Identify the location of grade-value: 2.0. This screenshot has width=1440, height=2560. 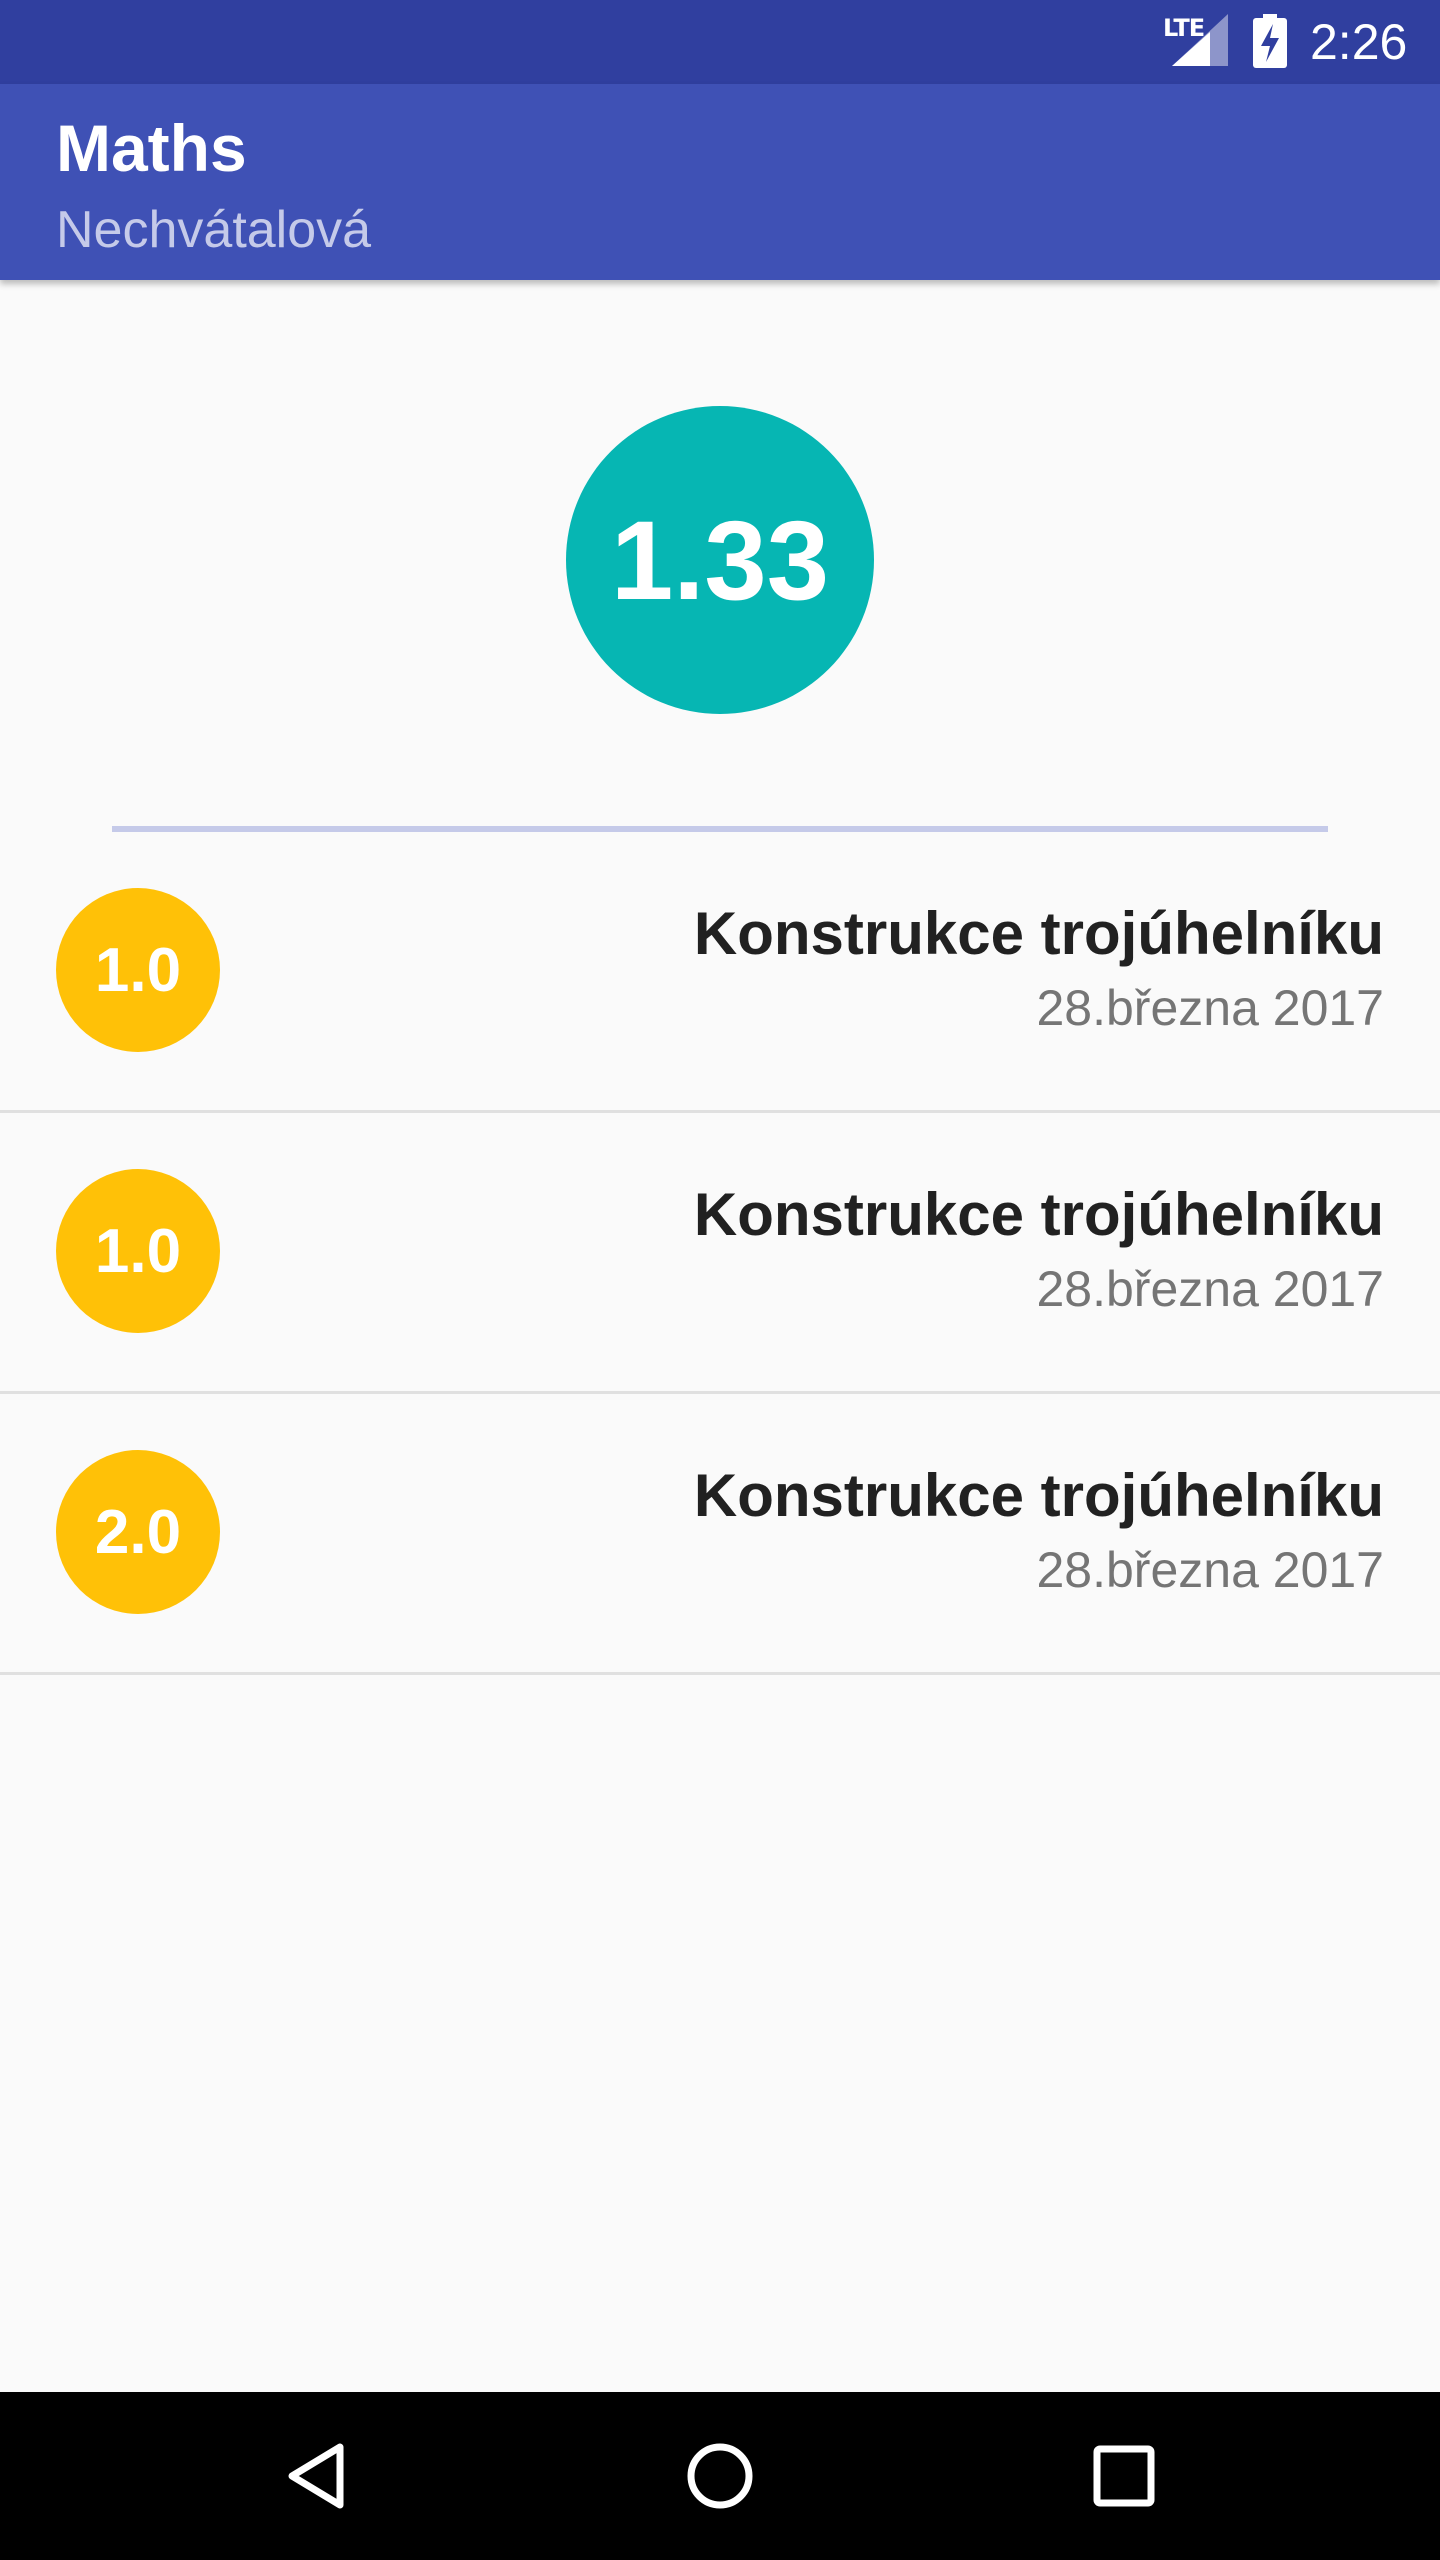
(138, 1532).